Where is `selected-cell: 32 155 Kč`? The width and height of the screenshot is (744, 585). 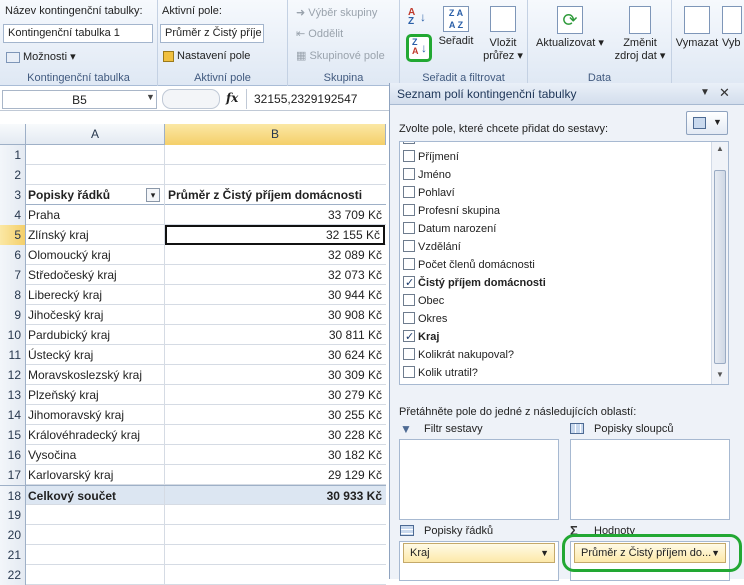
selected-cell: 32 155 Kč is located at coordinates (275, 235).